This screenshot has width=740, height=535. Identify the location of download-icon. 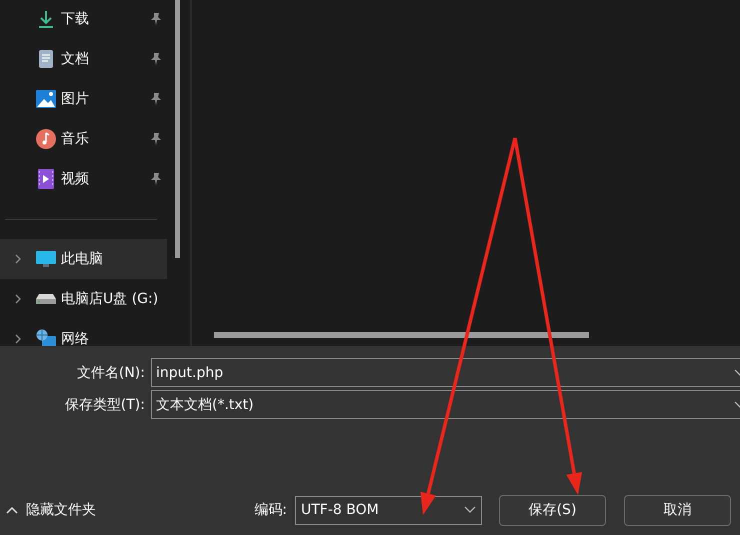
(46, 19).